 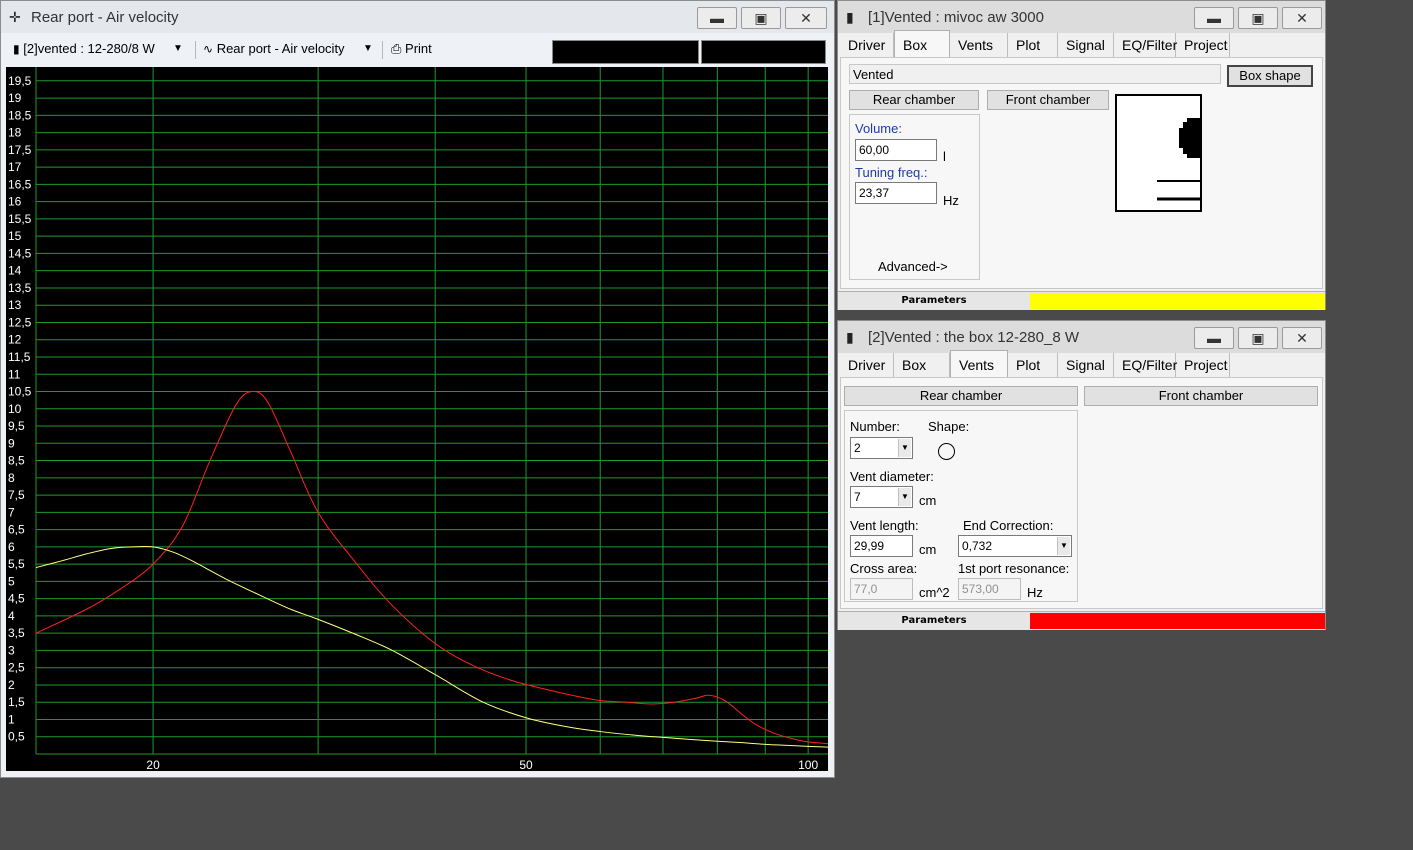 What do you see at coordinates (20, 115) in the screenshot?
I see `y-tick-label: 18,5` at bounding box center [20, 115].